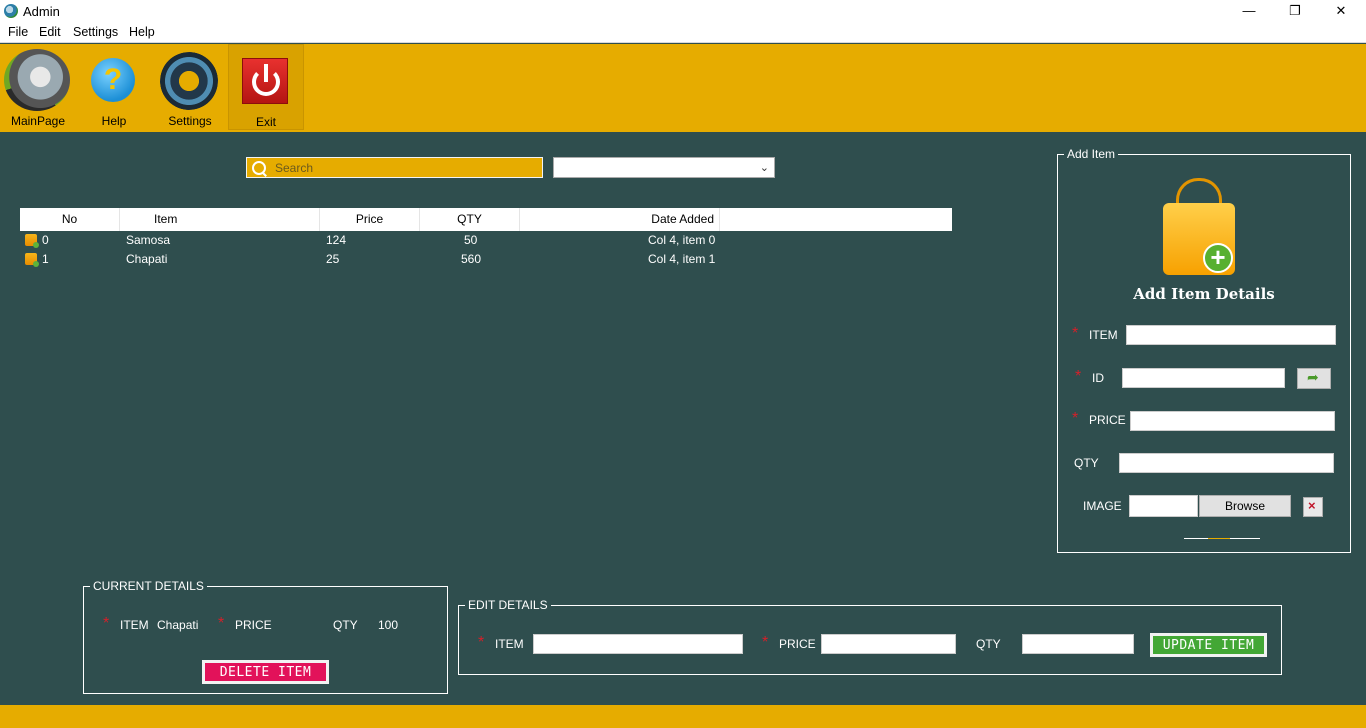 This screenshot has width=1366, height=728. Describe the element at coordinates (1107, 420) in the screenshot. I see `price-label: PRICE` at that location.